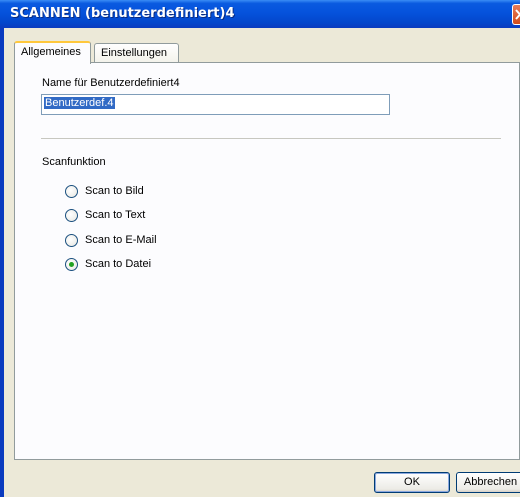  Describe the element at coordinates (215, 104) in the screenshot. I see `name-input: Benutzerdef.4` at that location.